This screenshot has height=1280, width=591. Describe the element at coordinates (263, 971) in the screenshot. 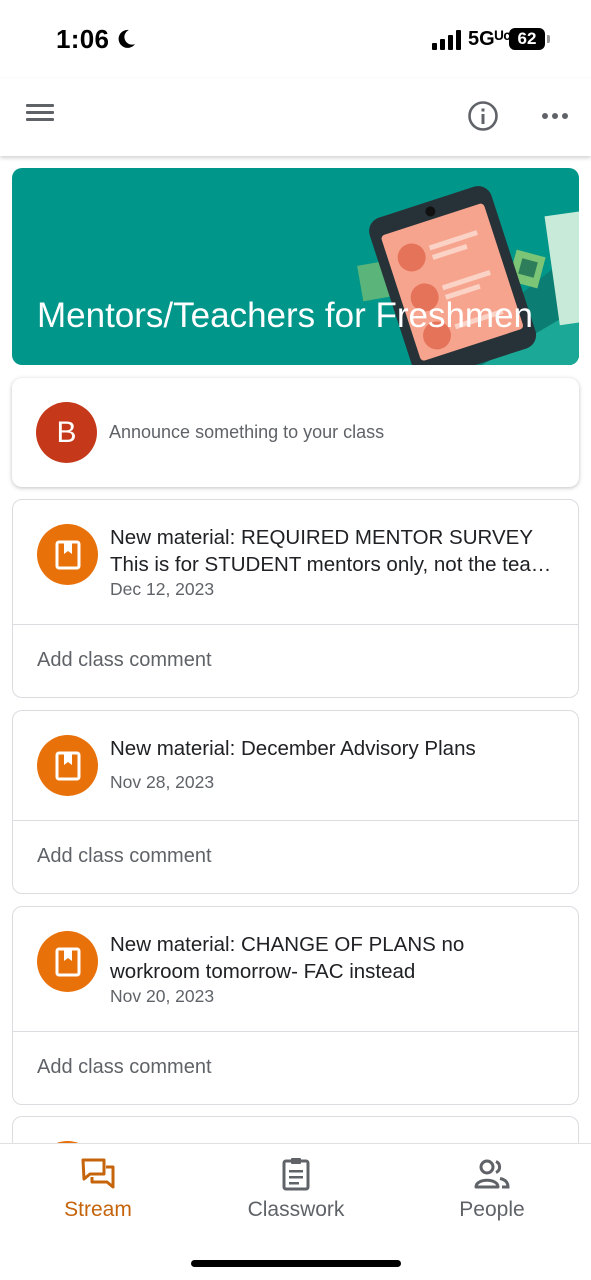

I see `post-title-line2: workroom tomorrow- FAC instead` at that location.